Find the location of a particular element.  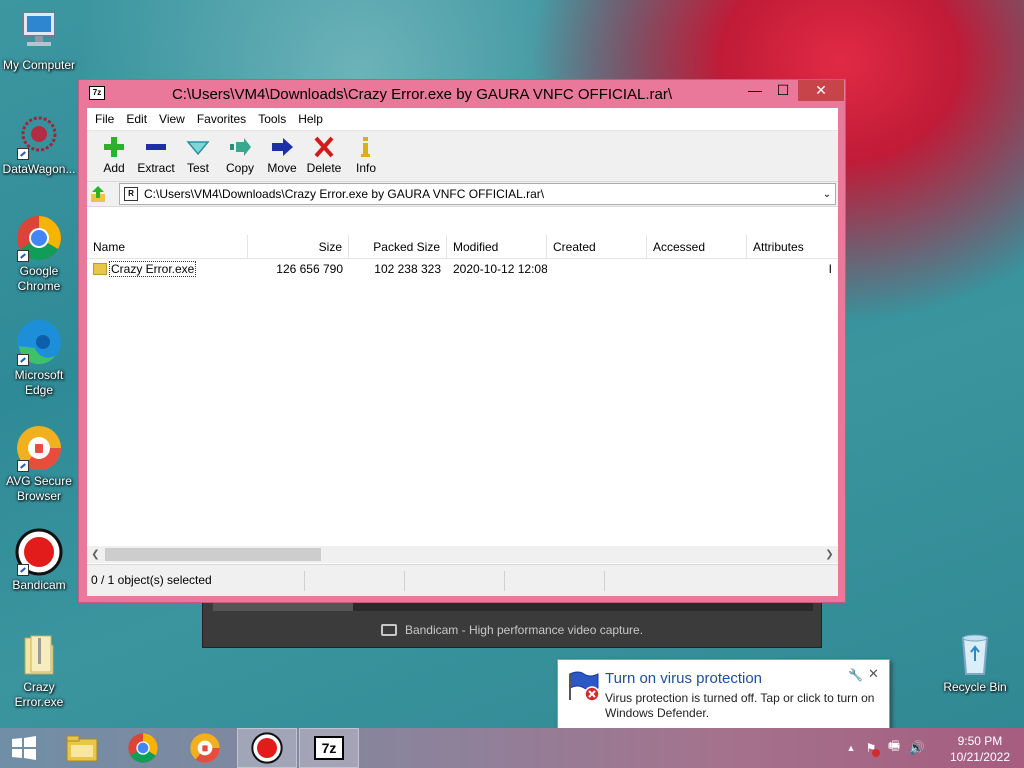

column-header-name: Name is located at coordinates (167, 246).